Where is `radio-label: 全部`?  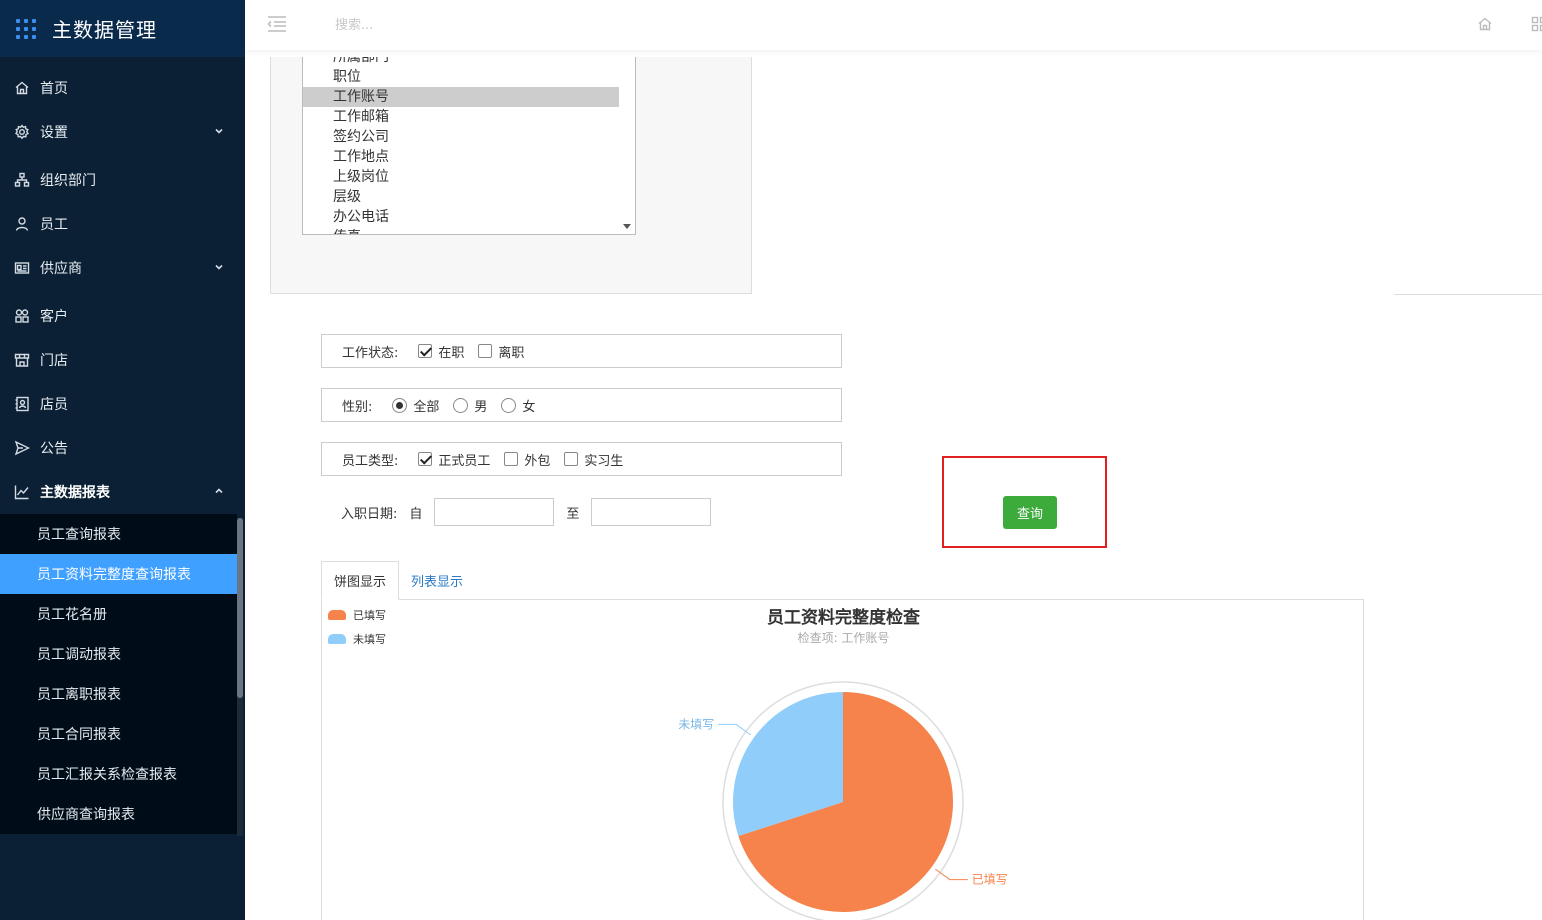
radio-label: 全部 is located at coordinates (426, 407).